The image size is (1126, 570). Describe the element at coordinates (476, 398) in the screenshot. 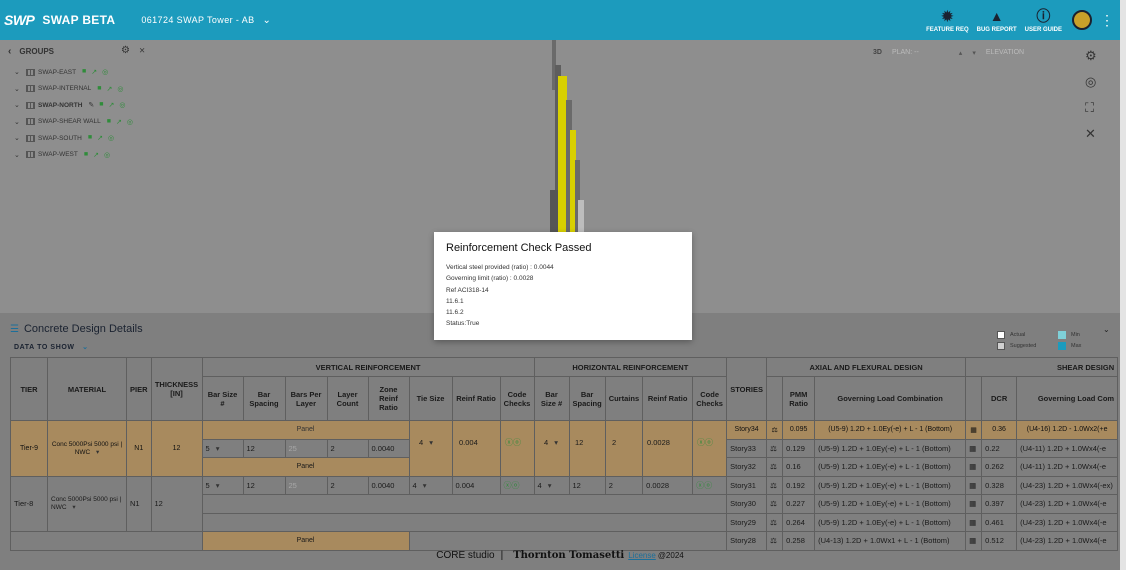

I see `header-v-reinf-ratio: Reinf Ratio` at that location.